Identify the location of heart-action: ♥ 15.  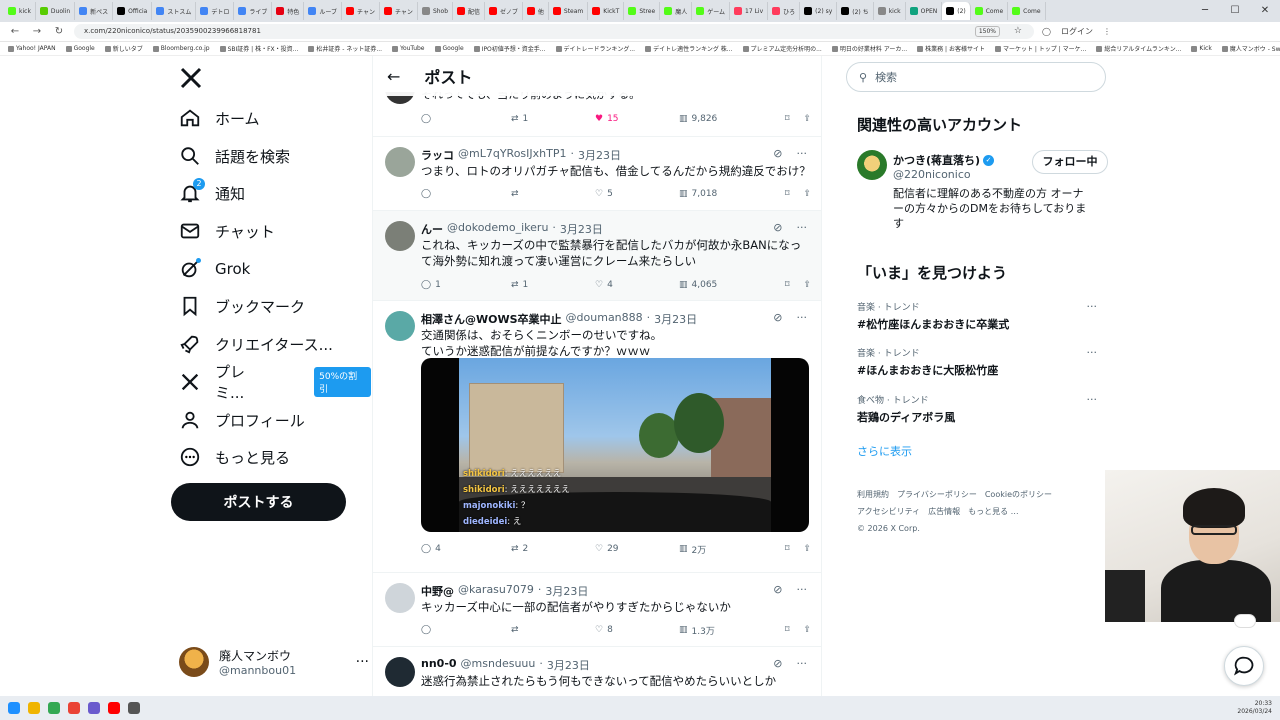
(637, 119).